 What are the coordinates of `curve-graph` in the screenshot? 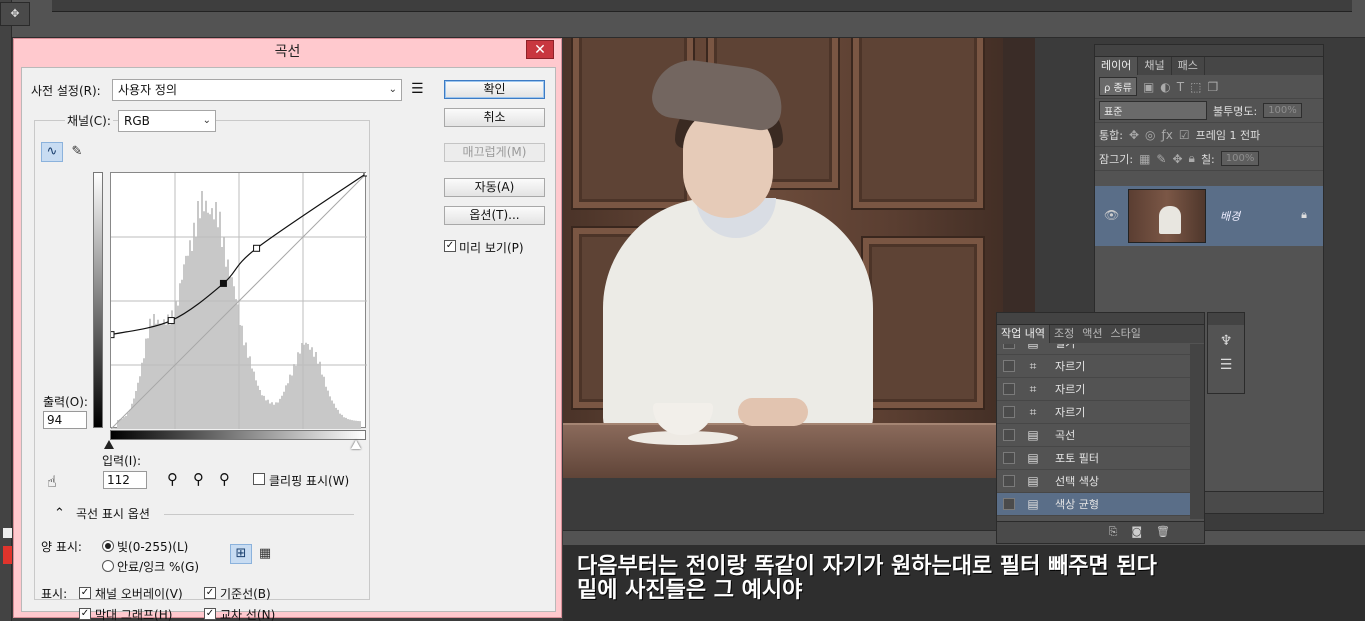 It's located at (238, 300).